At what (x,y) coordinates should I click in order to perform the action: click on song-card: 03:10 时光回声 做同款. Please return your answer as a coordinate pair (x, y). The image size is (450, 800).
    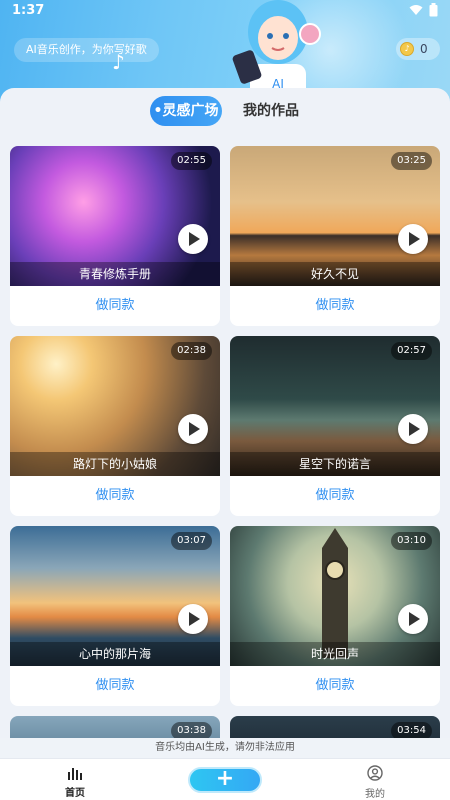
    Looking at the image, I should click on (335, 616).